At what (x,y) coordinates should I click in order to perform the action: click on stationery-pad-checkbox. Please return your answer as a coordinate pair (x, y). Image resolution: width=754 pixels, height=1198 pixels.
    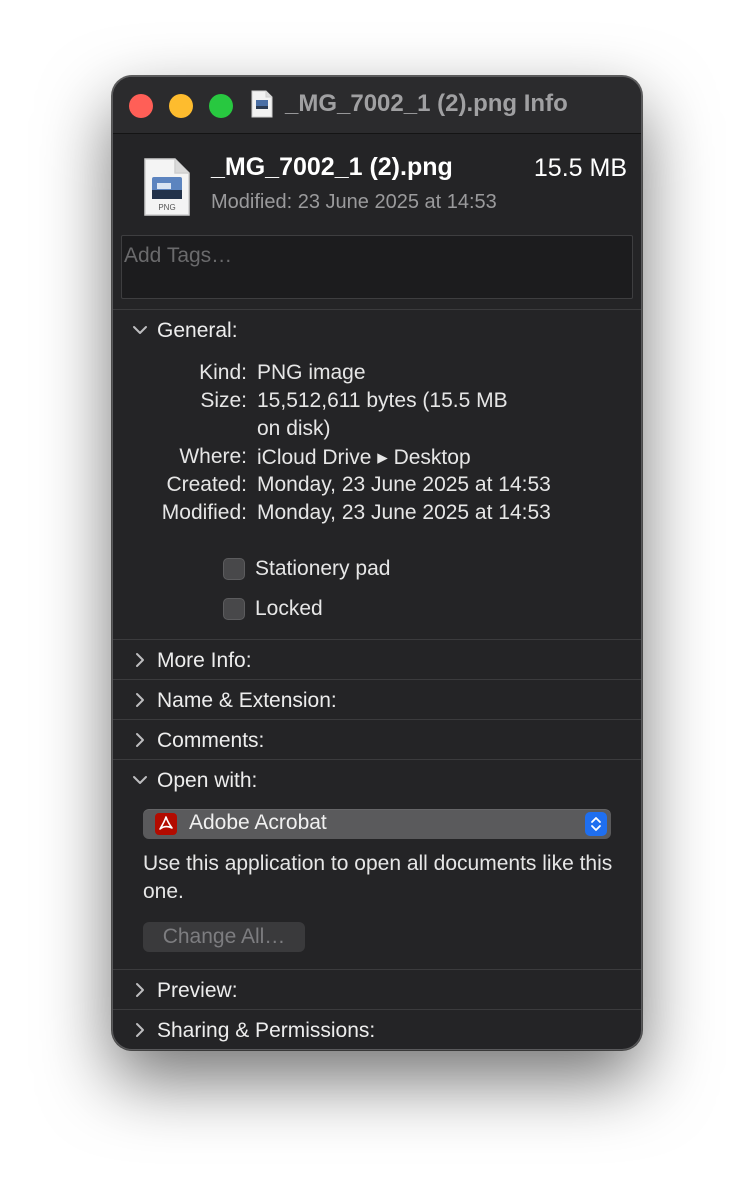
    Looking at the image, I should click on (234, 569).